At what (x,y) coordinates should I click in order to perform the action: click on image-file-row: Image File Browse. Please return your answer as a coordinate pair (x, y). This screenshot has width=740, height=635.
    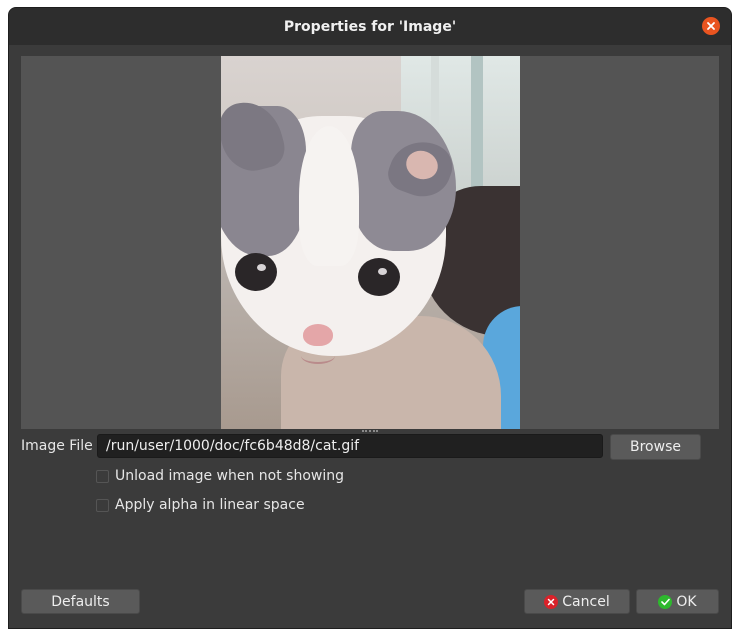
    Looking at the image, I should click on (366, 447).